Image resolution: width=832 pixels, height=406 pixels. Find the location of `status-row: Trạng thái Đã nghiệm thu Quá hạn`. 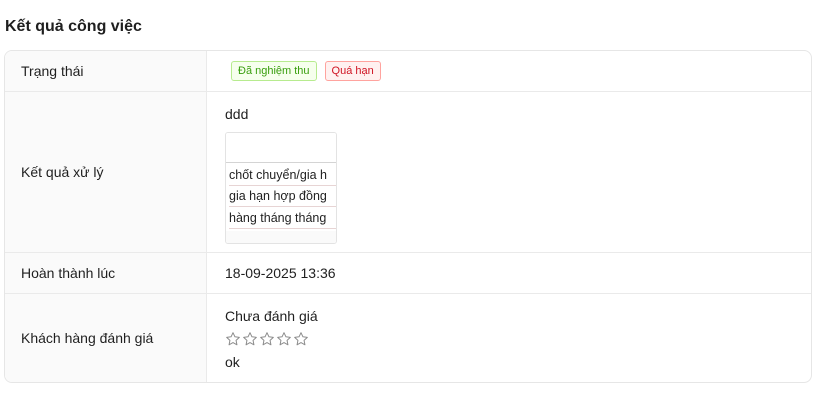

status-row: Trạng thái Đã nghiệm thu Quá hạn is located at coordinates (408, 71).